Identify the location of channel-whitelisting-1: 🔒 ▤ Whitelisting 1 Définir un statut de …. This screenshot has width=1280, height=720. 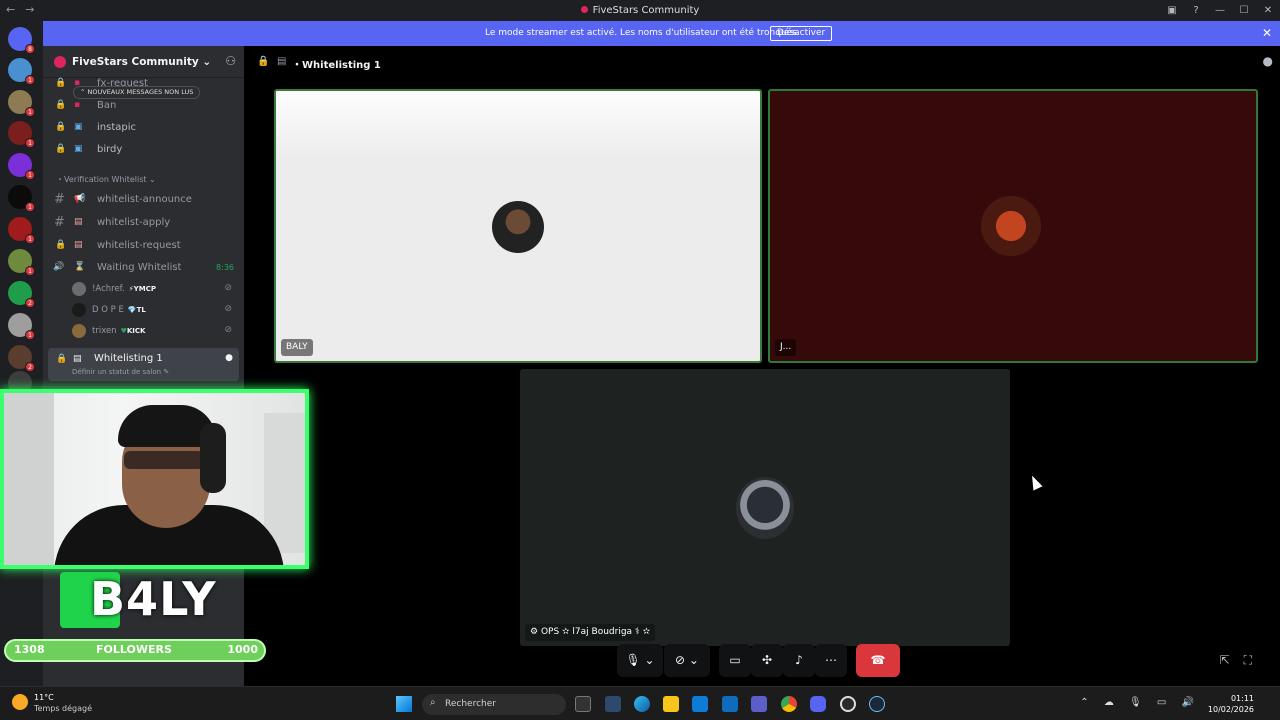
(143, 364).